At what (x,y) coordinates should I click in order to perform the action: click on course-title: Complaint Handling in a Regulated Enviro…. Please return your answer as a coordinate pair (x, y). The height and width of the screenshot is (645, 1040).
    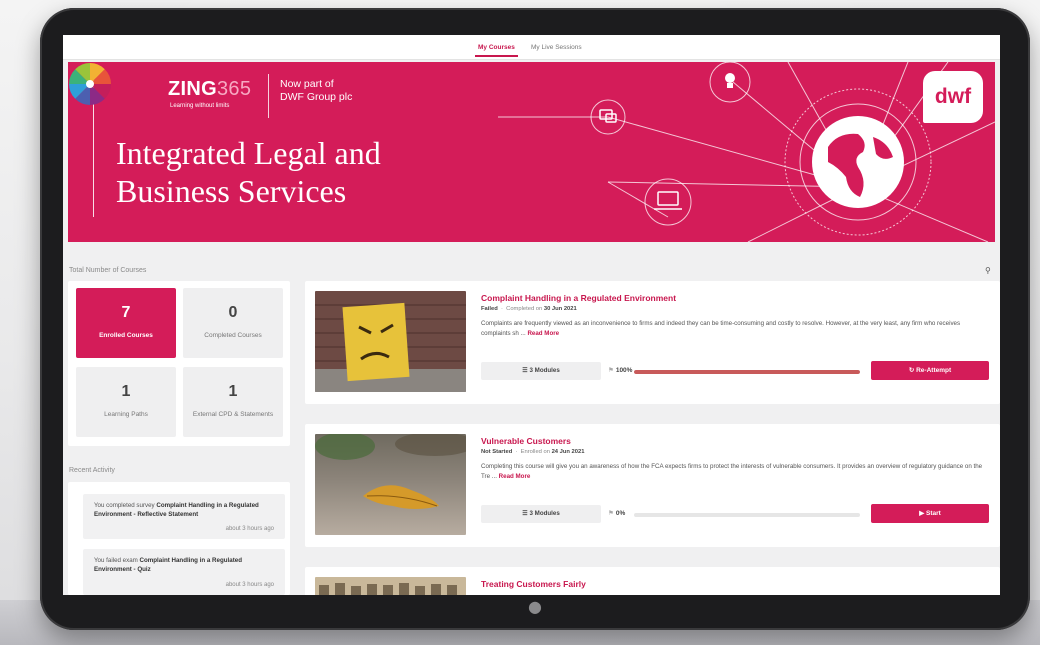
    Looking at the image, I should click on (578, 298).